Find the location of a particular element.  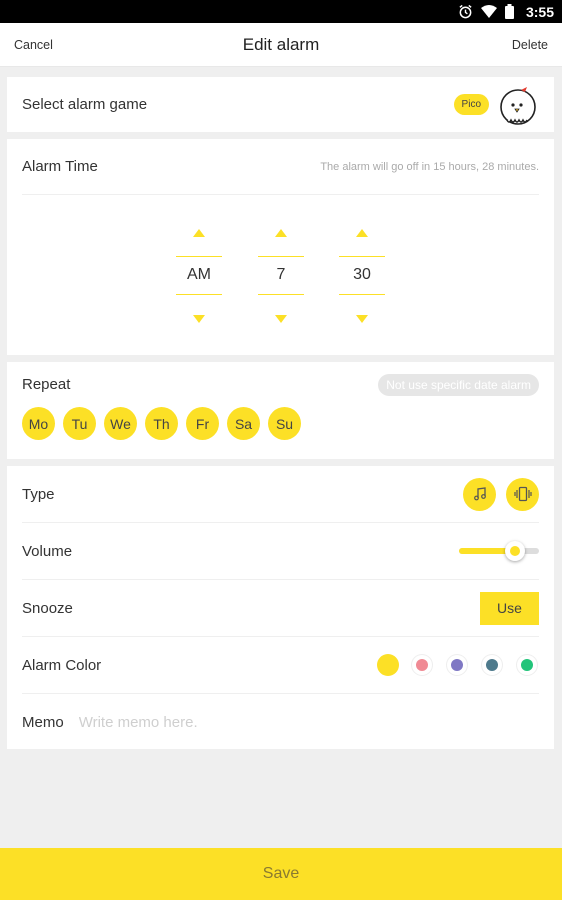

select-game-label: Select alarm game is located at coordinates (85, 104).